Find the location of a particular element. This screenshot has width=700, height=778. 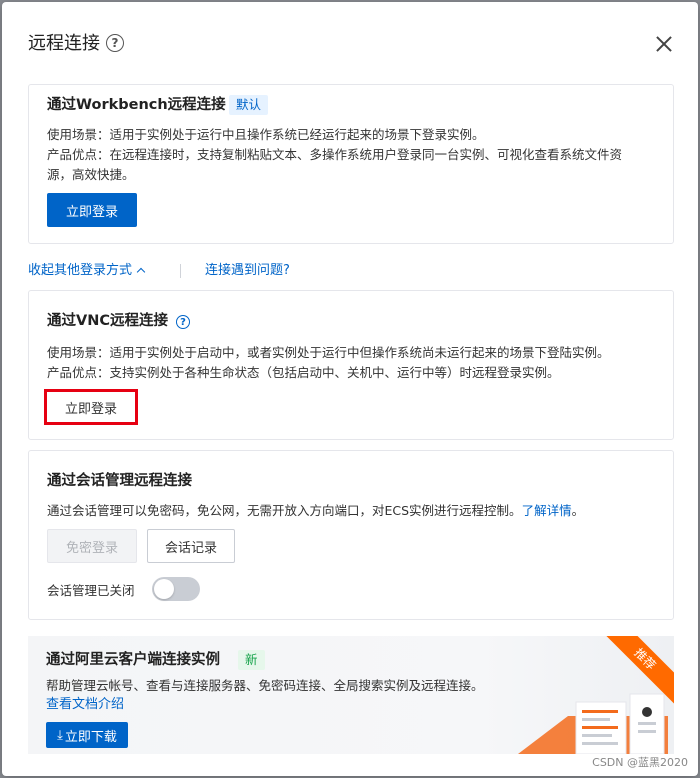

vnc-login-button: 立即登录 is located at coordinates (91, 407).